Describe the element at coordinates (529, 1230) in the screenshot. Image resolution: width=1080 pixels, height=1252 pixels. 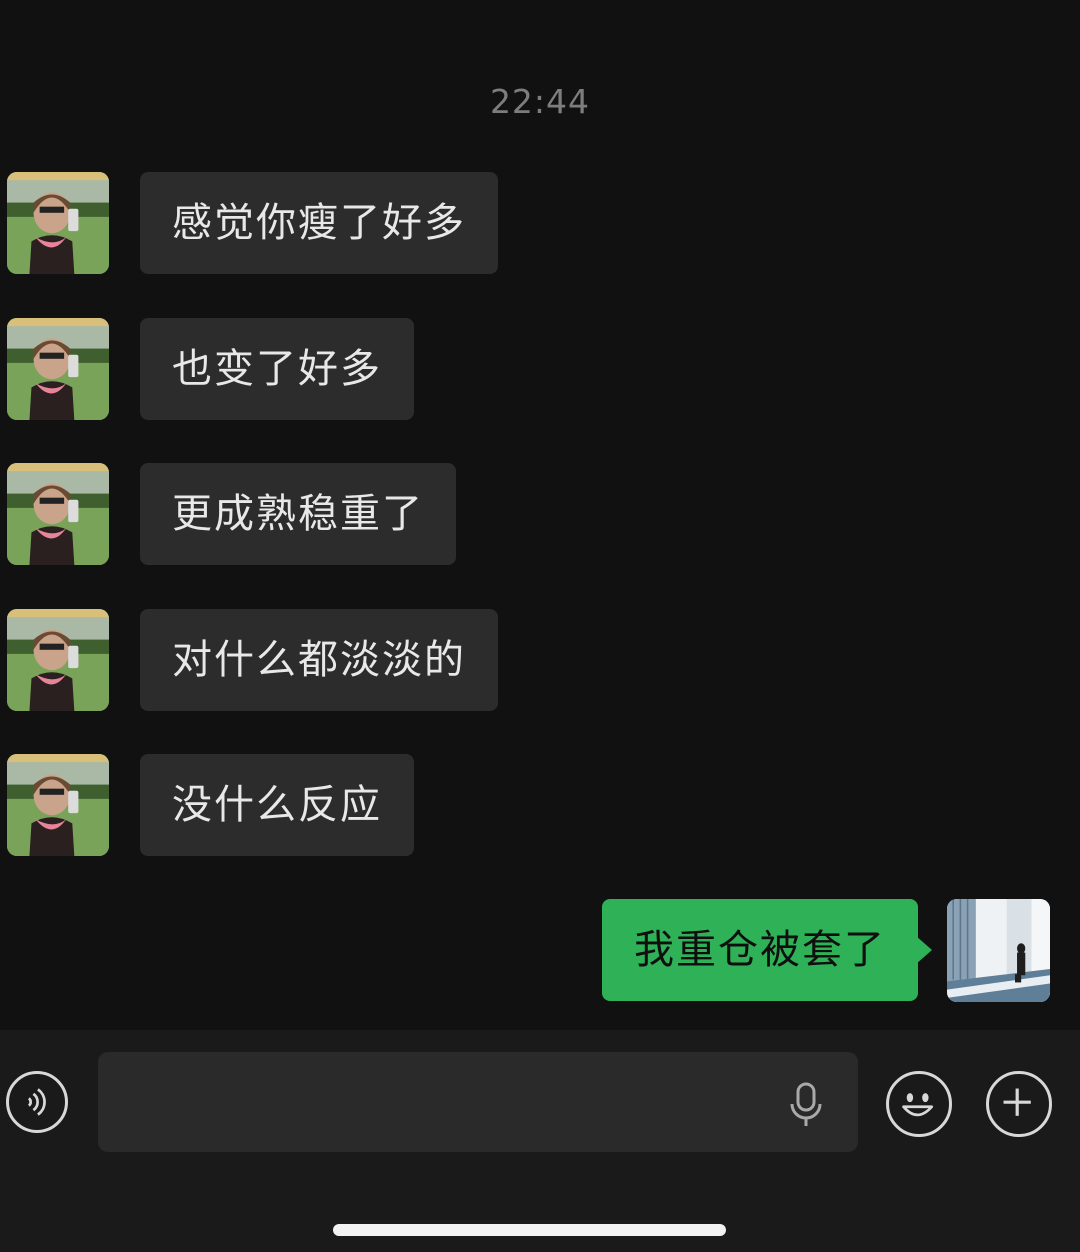
I see `home-indicator` at that location.